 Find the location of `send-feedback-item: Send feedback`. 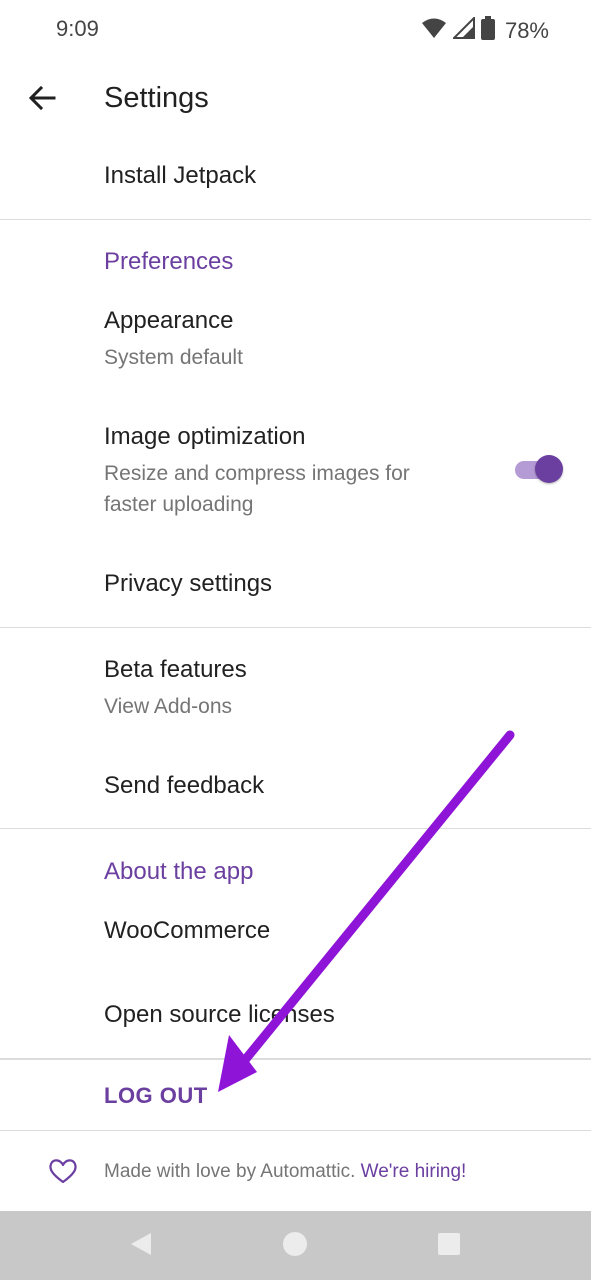

send-feedback-item: Send feedback is located at coordinates (295, 789).